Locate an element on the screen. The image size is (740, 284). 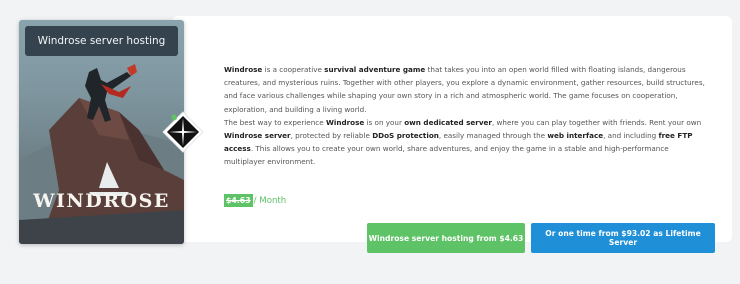
description-text: , protected by reliable is located at coordinates (331, 136).